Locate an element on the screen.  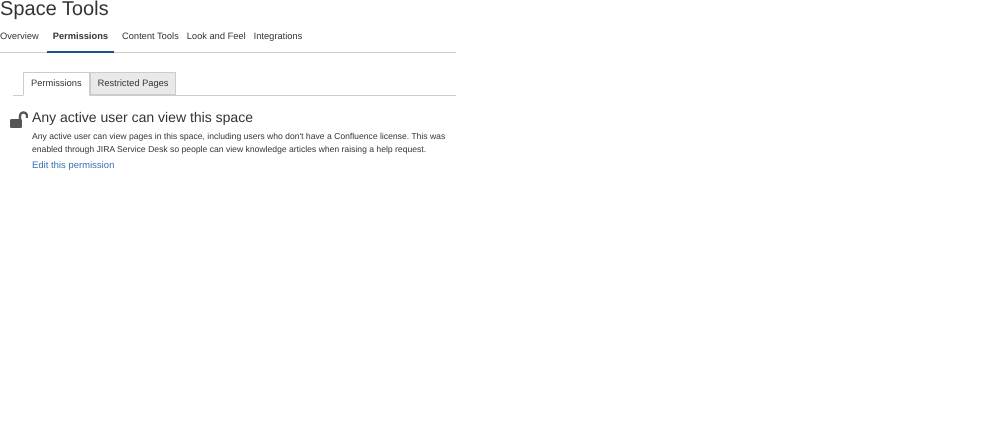
sub-tab: Permissions is located at coordinates (56, 84).